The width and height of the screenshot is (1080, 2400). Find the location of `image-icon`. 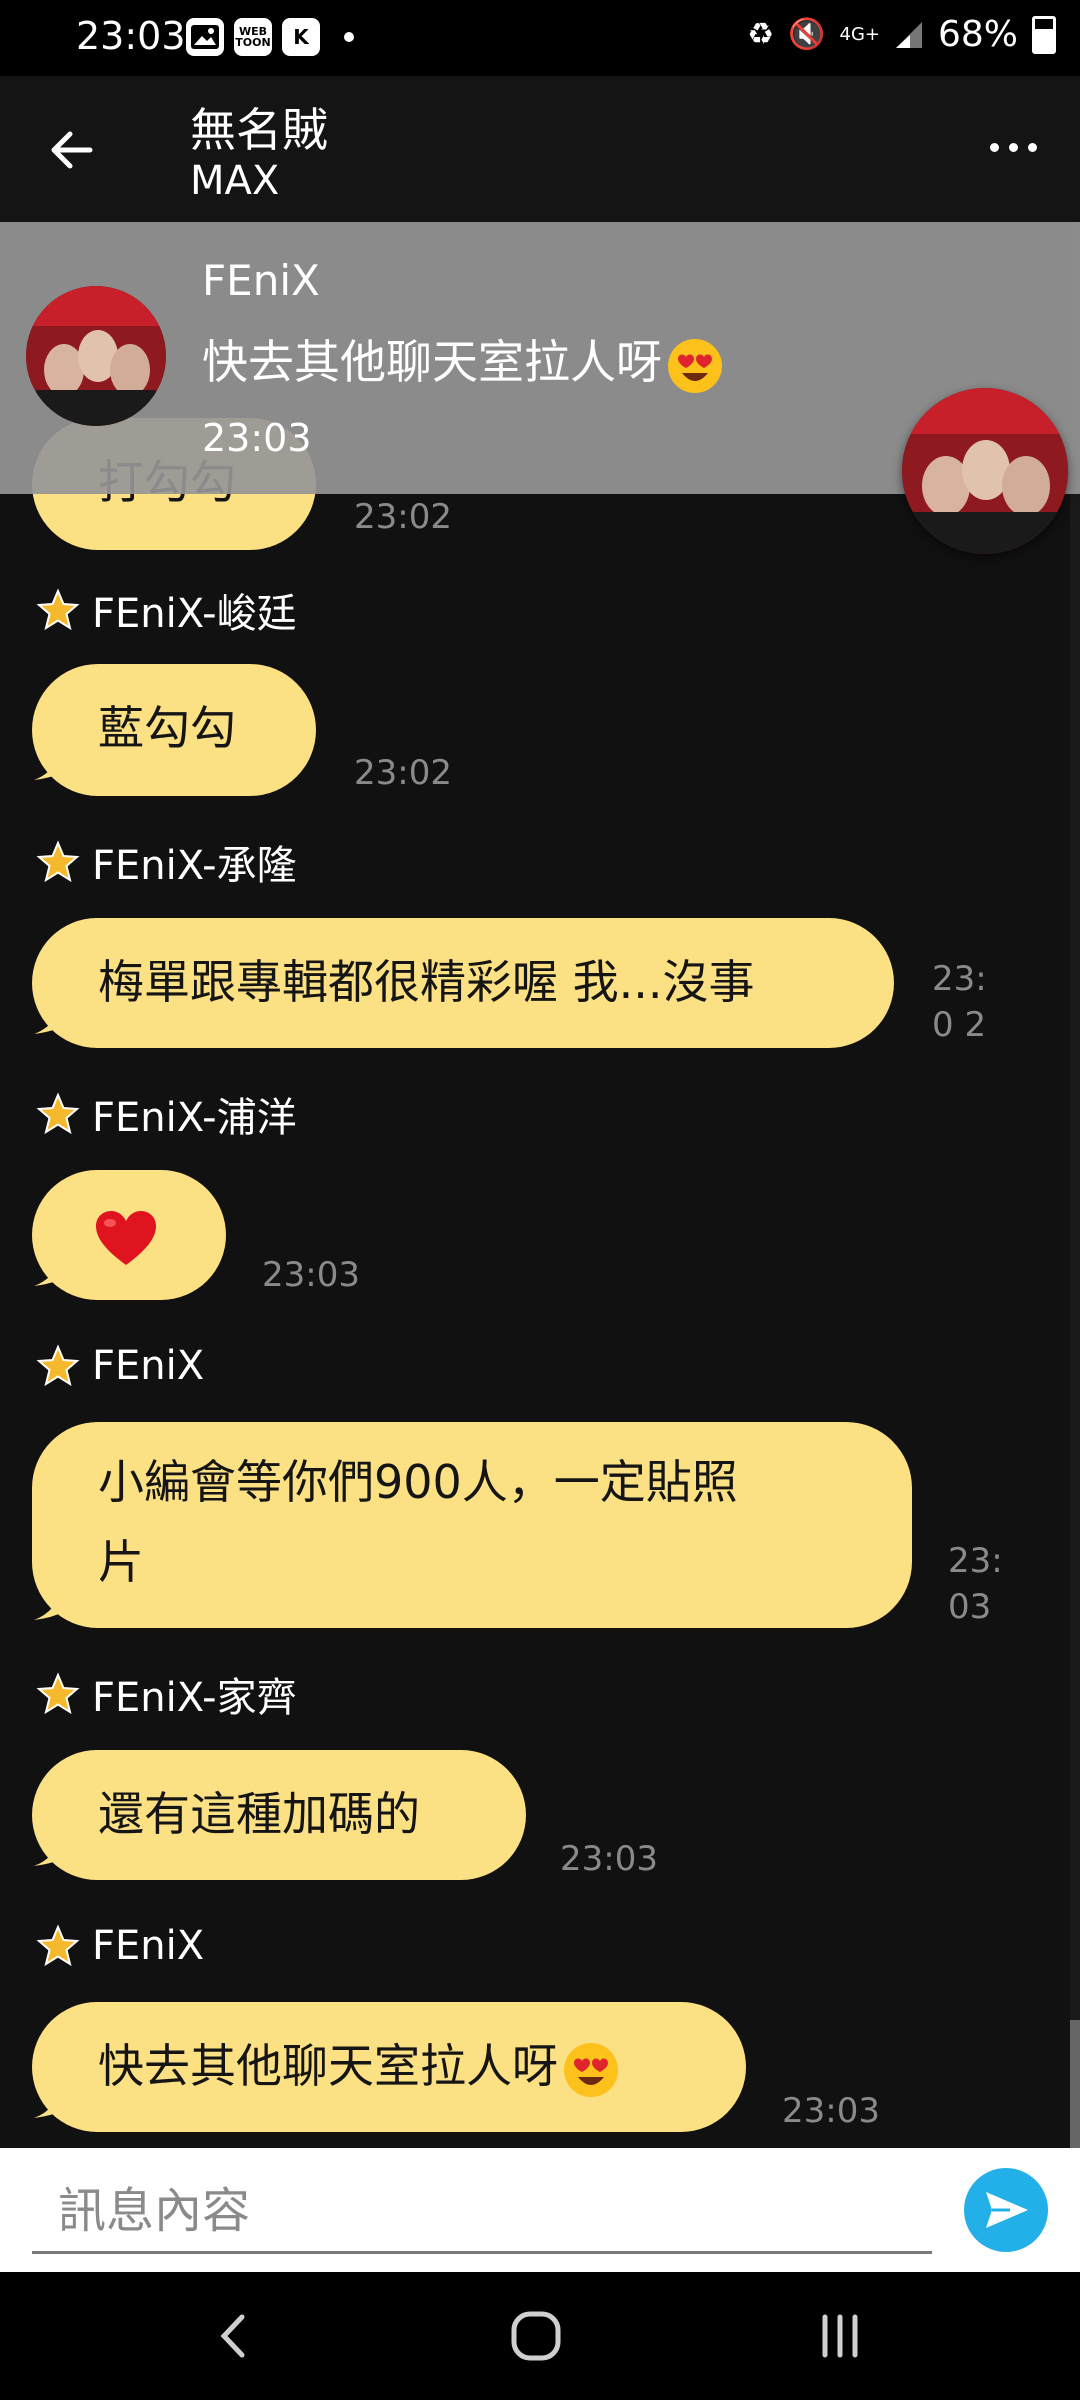

image-icon is located at coordinates (205, 37).